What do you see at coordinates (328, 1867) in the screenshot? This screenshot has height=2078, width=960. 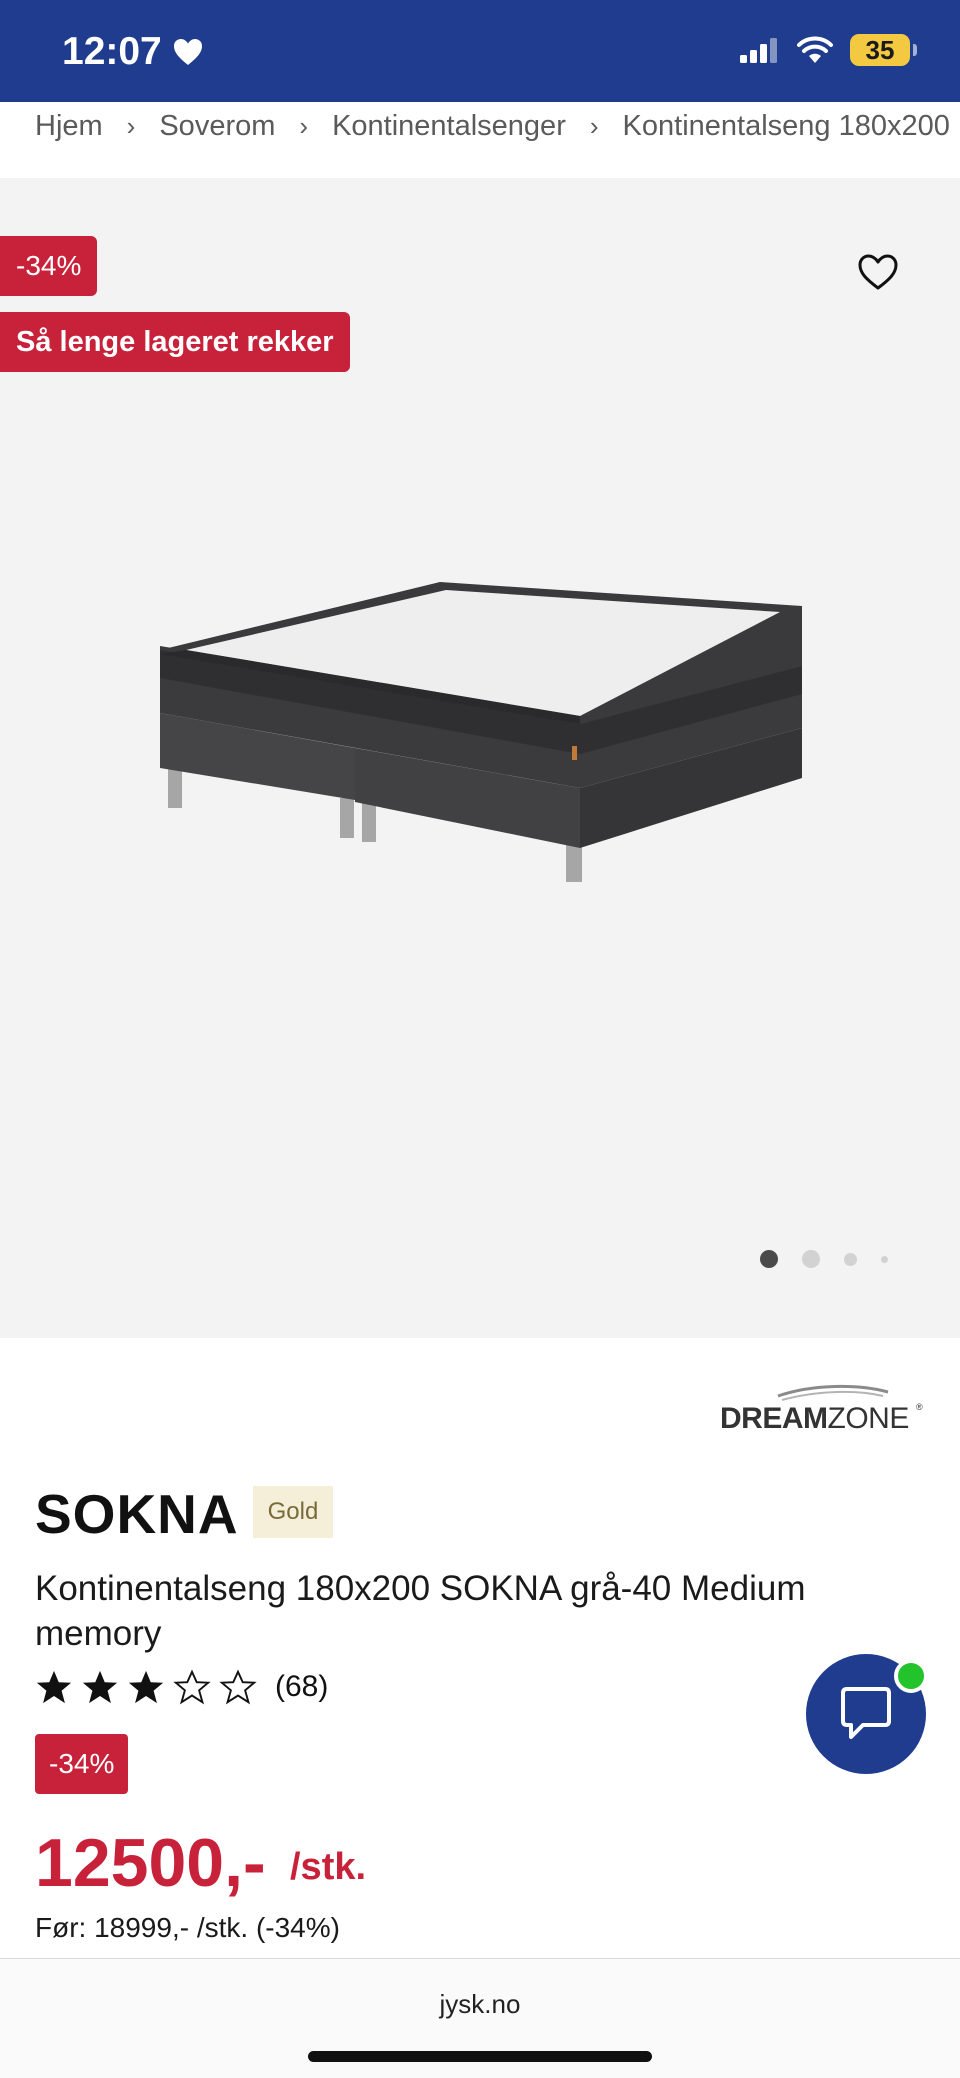 I see `price-unit: /stk.` at bounding box center [328, 1867].